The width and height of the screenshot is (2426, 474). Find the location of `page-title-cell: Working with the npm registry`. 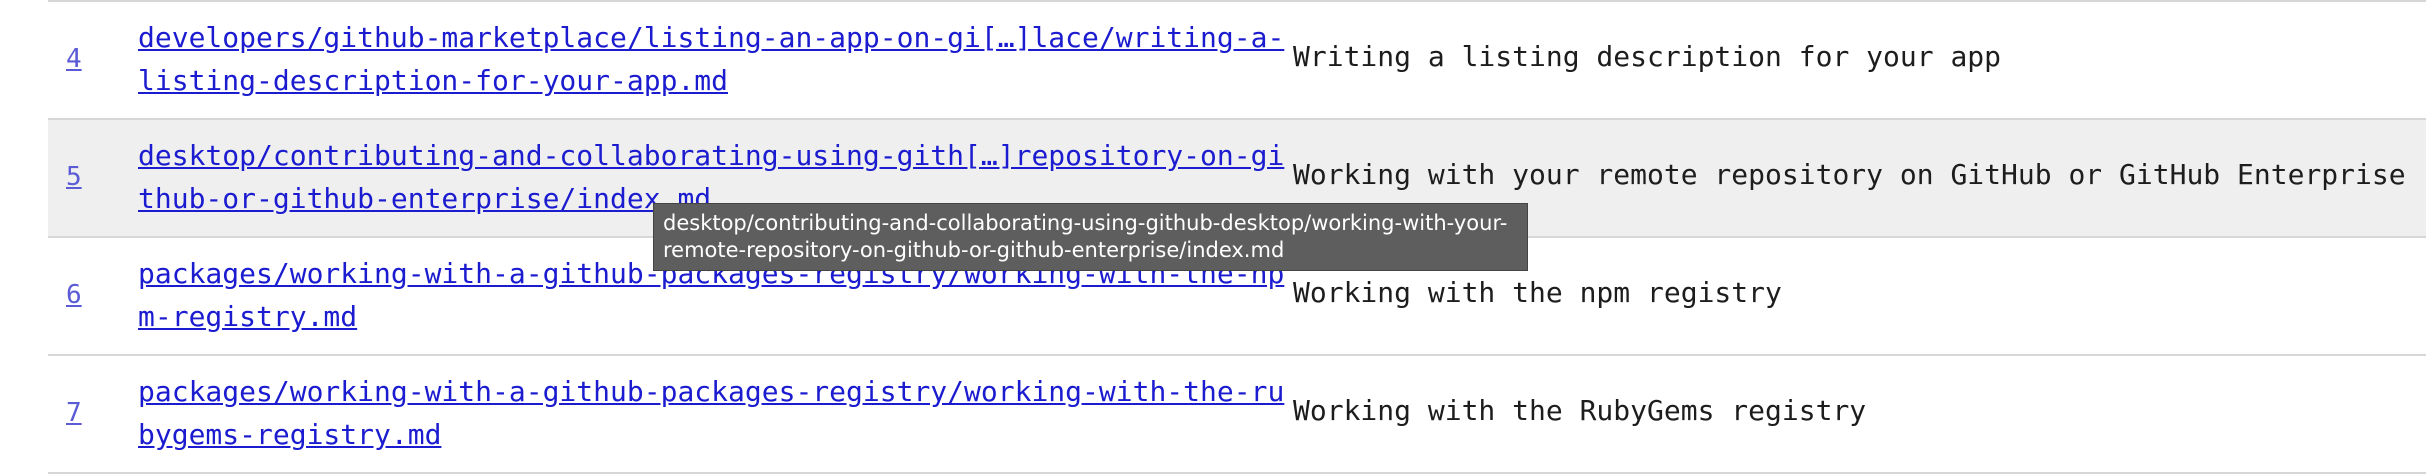

page-title-cell: Working with the npm registry is located at coordinates (1537, 292).